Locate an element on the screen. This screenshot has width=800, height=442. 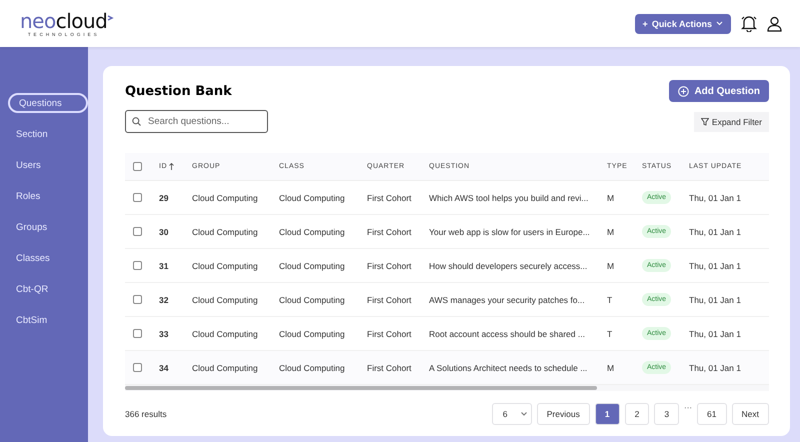
table-cell-text: 34 is located at coordinates (164, 367).